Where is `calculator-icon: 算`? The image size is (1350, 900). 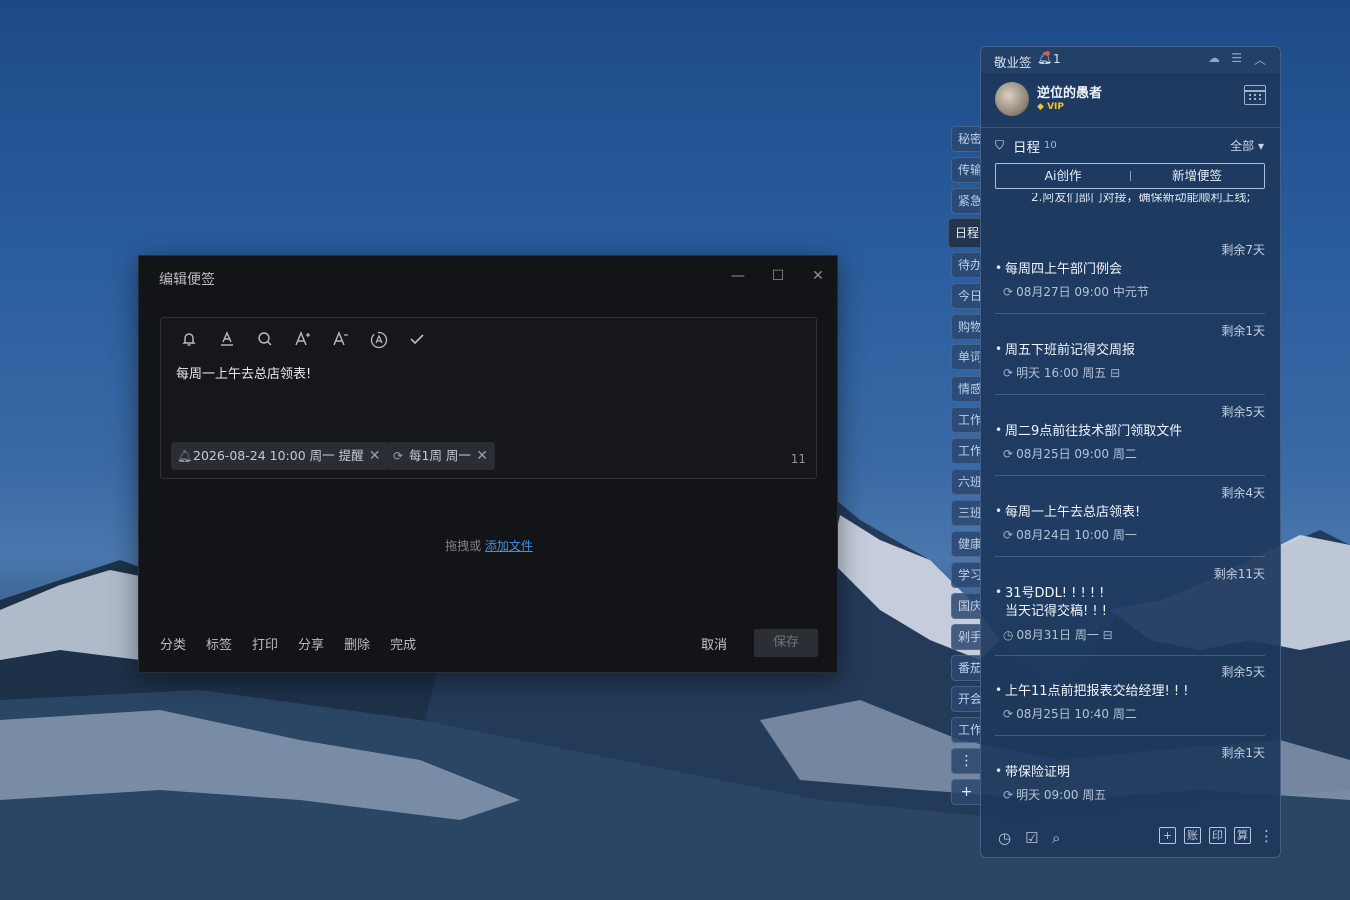
calculator-icon: 算 is located at coordinates (1242, 835).